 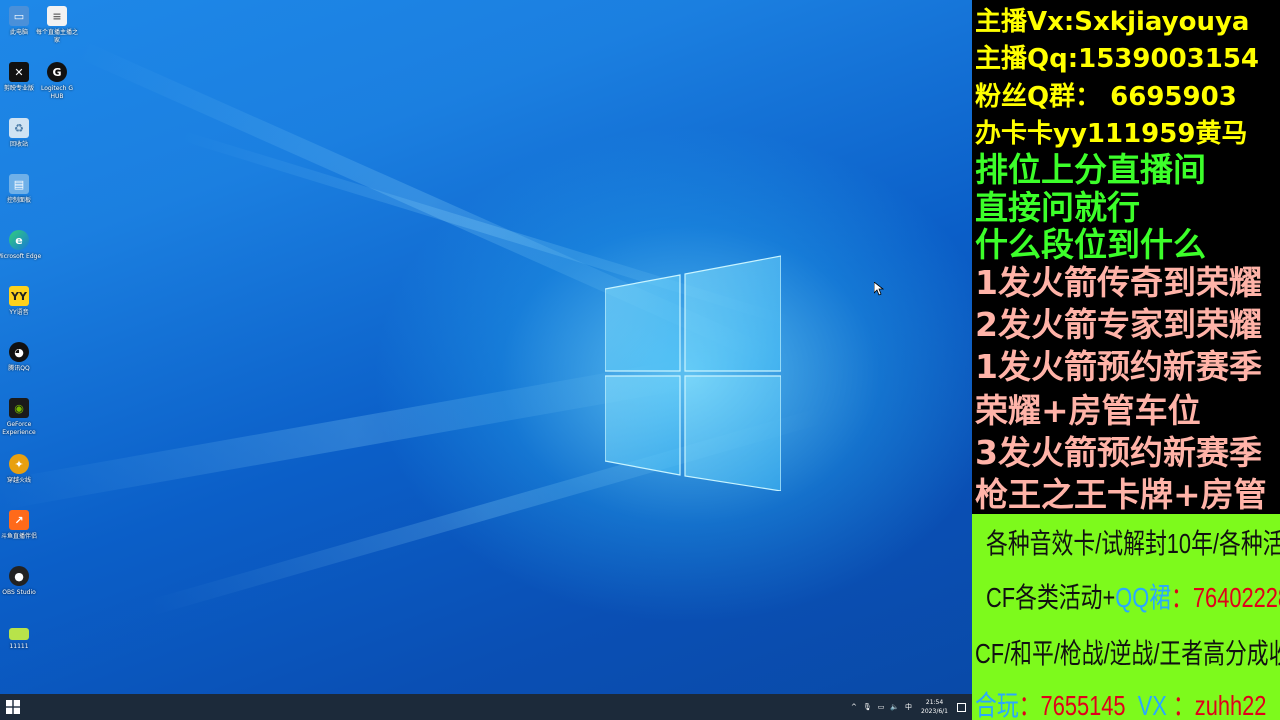 I want to click on shortcut-icon, so click(x=19, y=634).